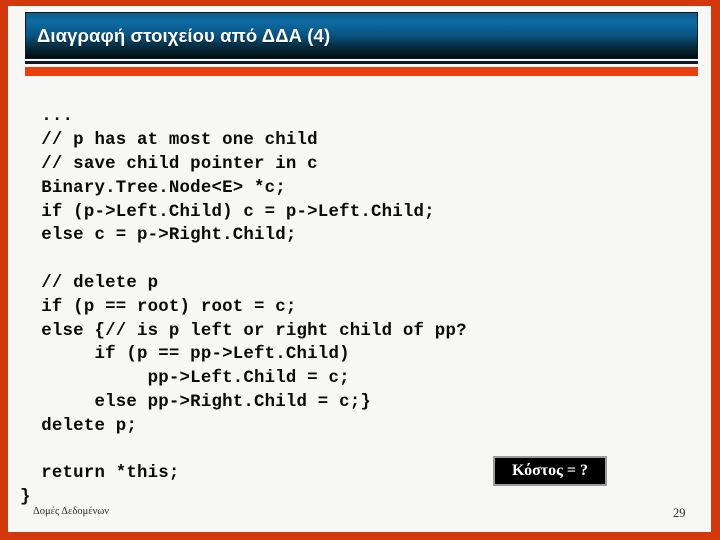 Image resolution: width=720 pixels, height=540 pixels. Describe the element at coordinates (4, 270) in the screenshot. I see `frame-border-left` at that location.